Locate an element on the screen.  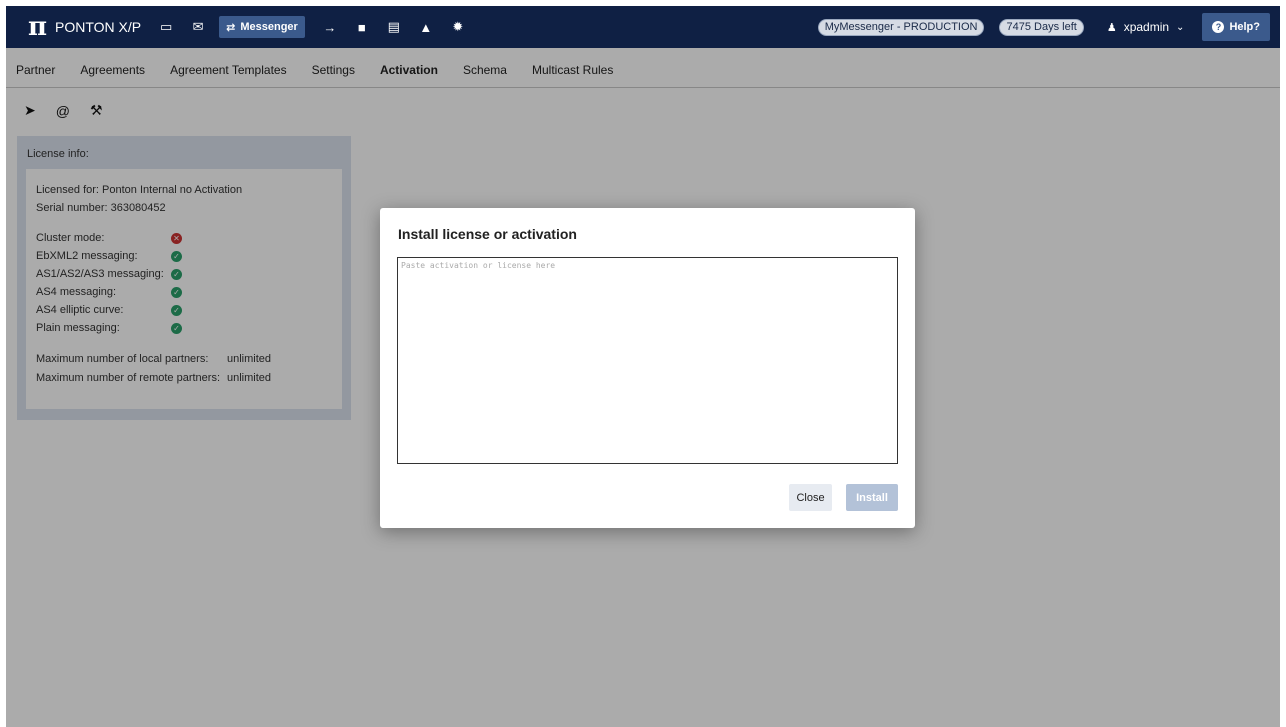
user-icon: ♟ is located at coordinates (1111, 27).